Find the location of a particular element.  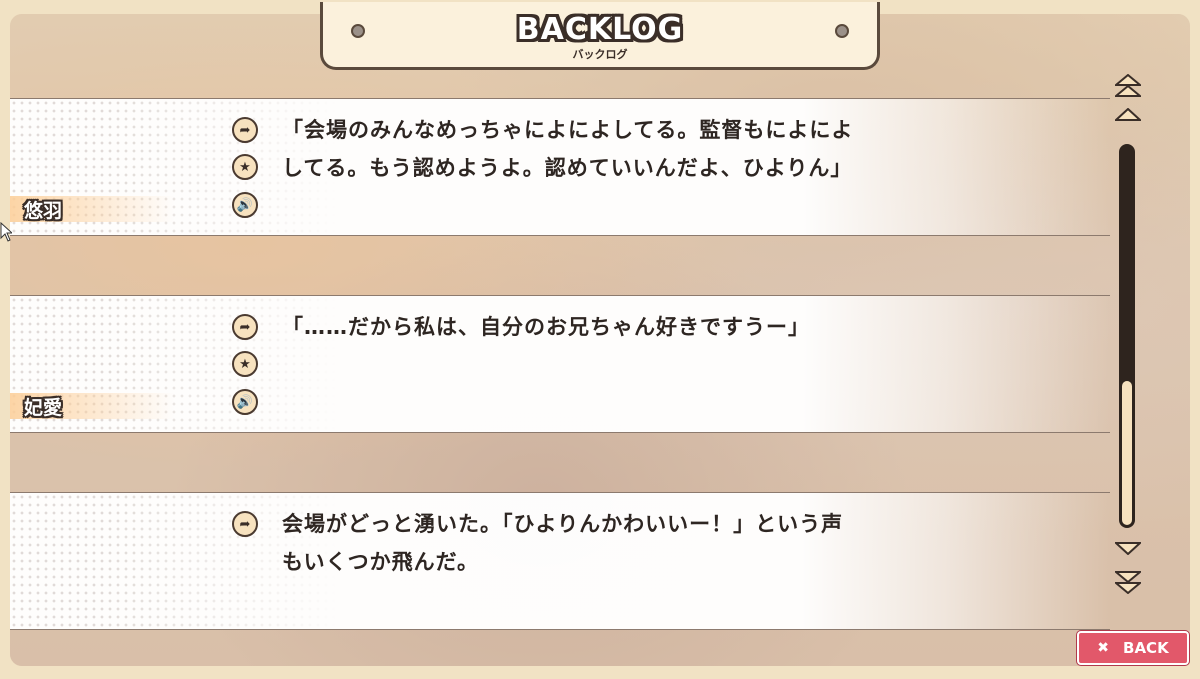

scroll-up-icon is located at coordinates (1128, 115).